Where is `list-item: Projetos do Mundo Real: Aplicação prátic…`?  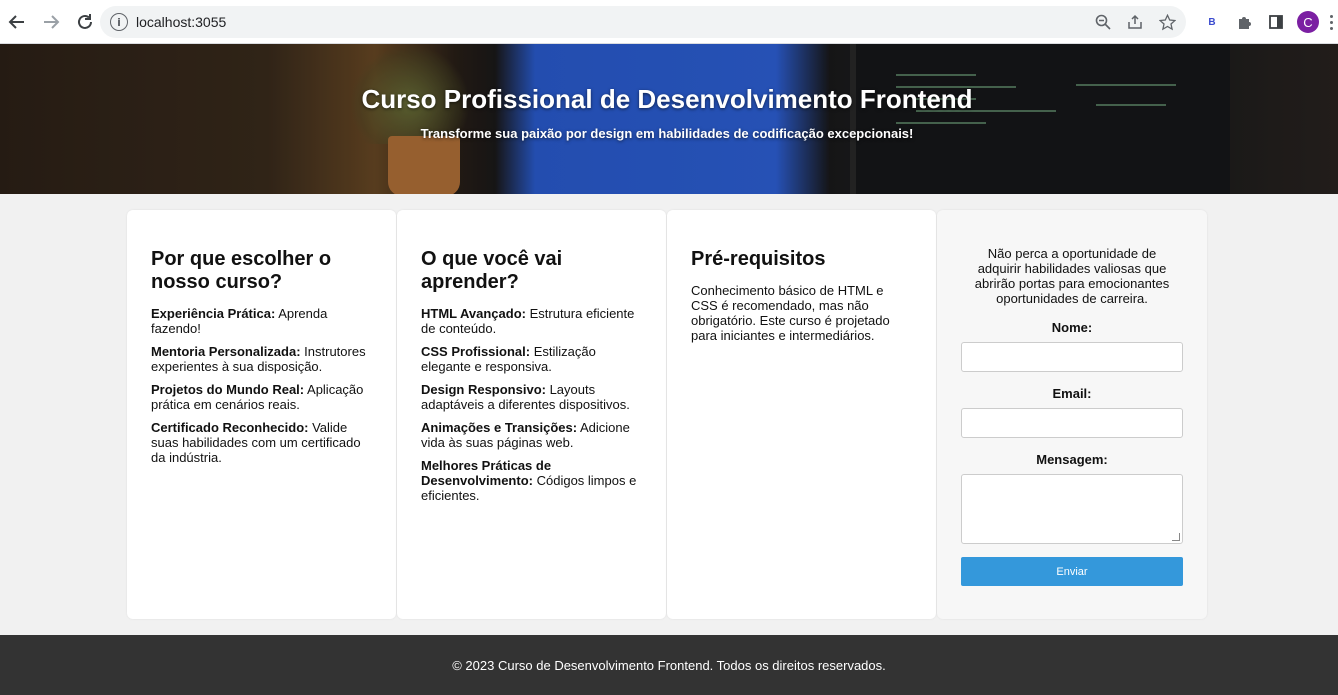 list-item: Projetos do Mundo Real: Aplicação prátic… is located at coordinates (257, 397).